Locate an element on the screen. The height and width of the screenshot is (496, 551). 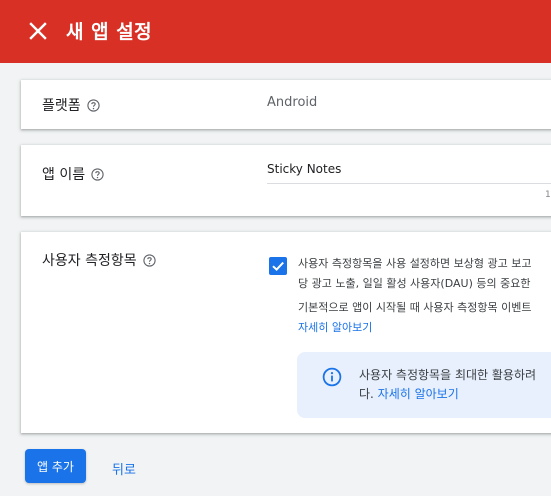
page-title: 새 앱 설정 is located at coordinates (109, 32).